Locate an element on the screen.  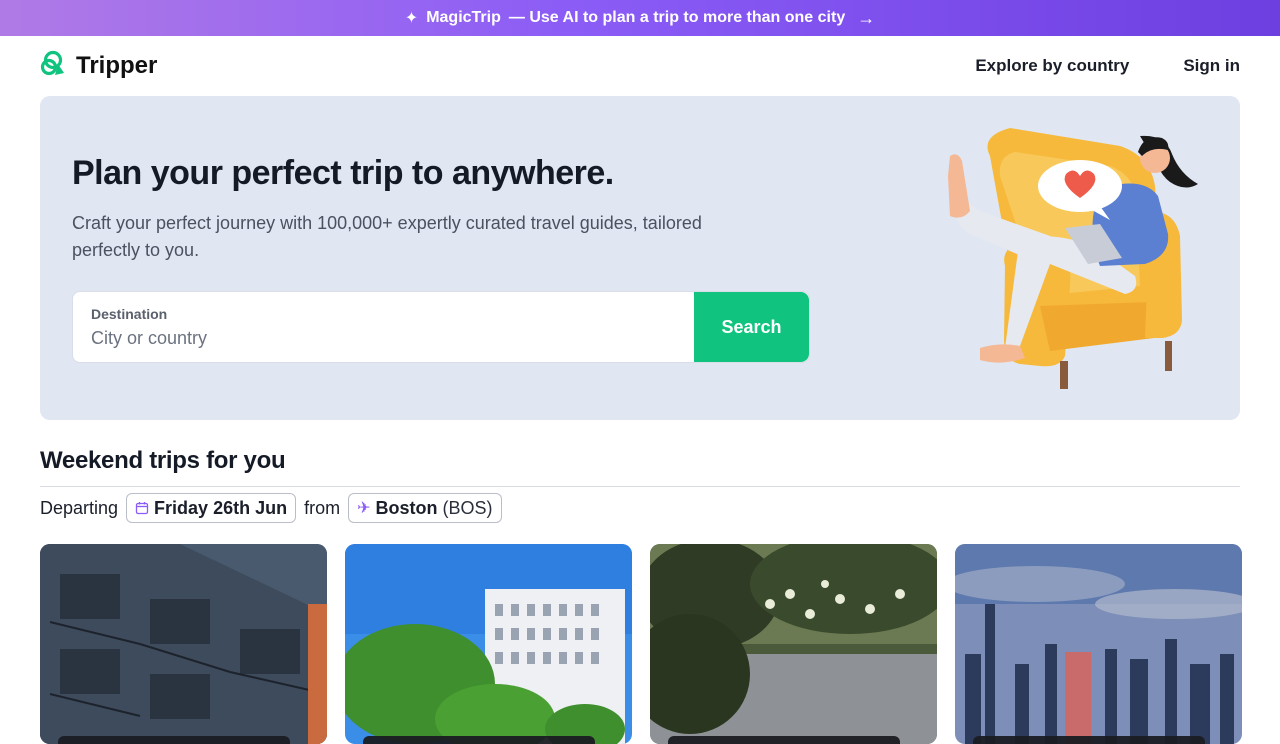
airplane-icon: ✈ is located at coordinates (364, 508).